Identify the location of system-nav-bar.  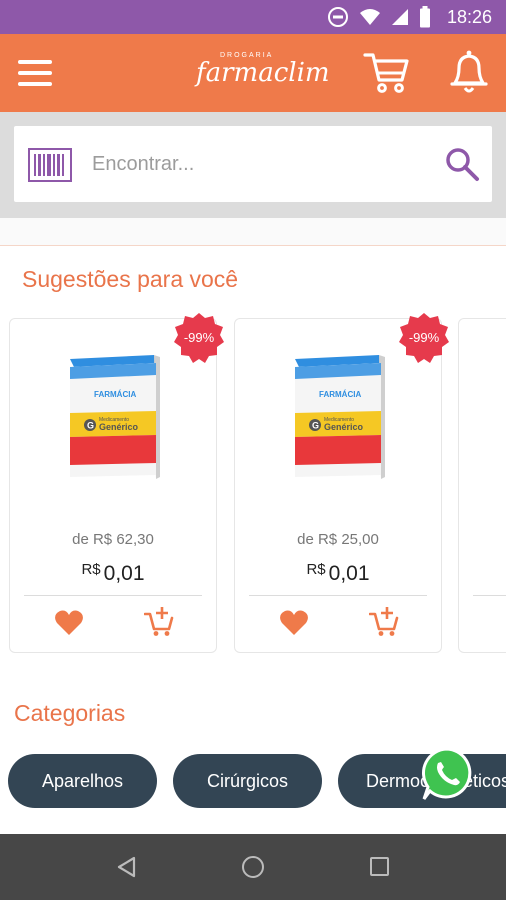
(253, 867).